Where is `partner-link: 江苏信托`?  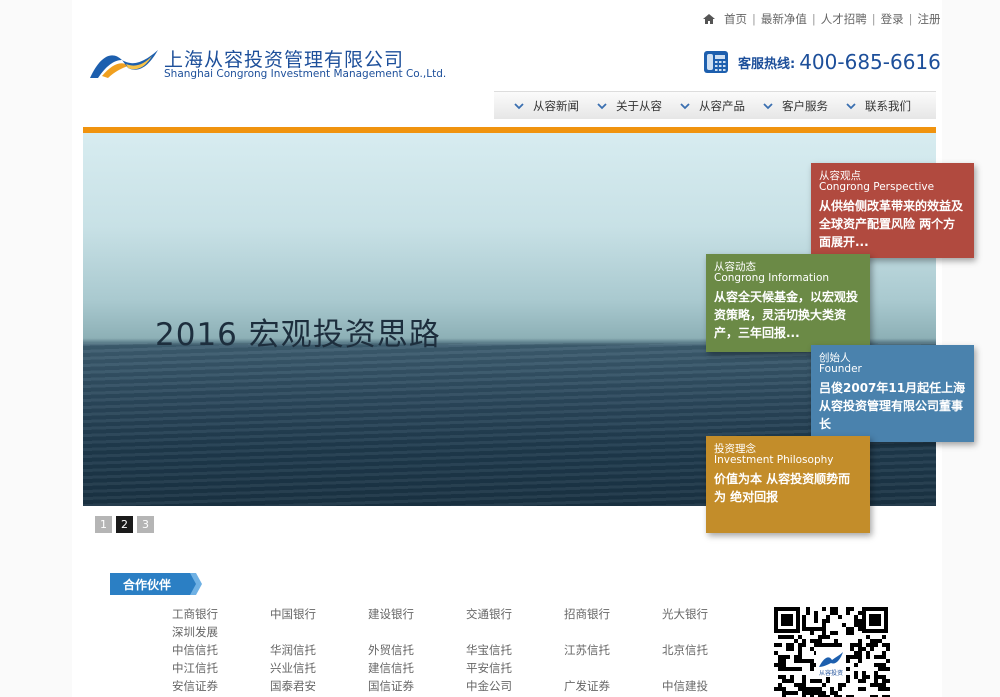 partner-link: 江苏信托 is located at coordinates (613, 651).